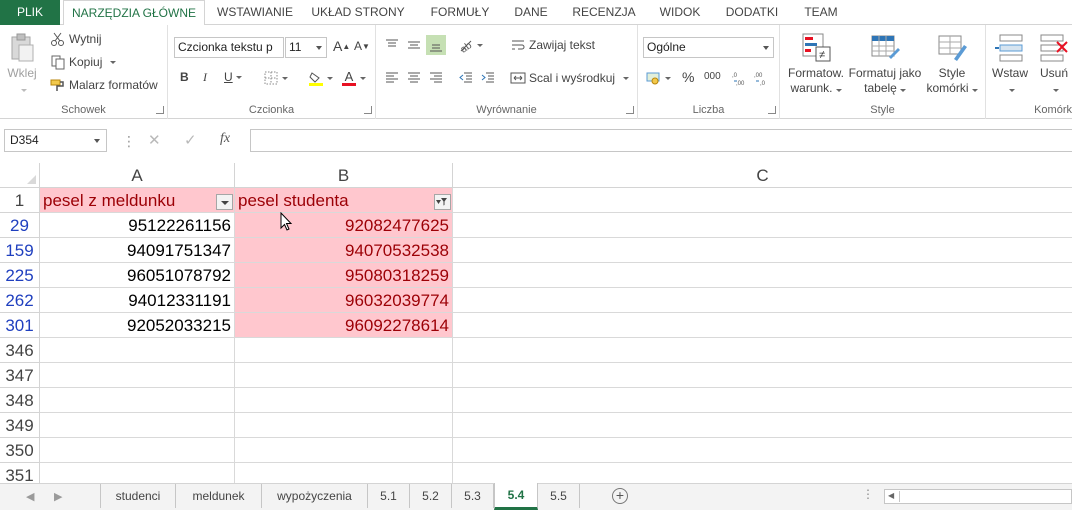  I want to click on percent-button: %, so click(688, 77).